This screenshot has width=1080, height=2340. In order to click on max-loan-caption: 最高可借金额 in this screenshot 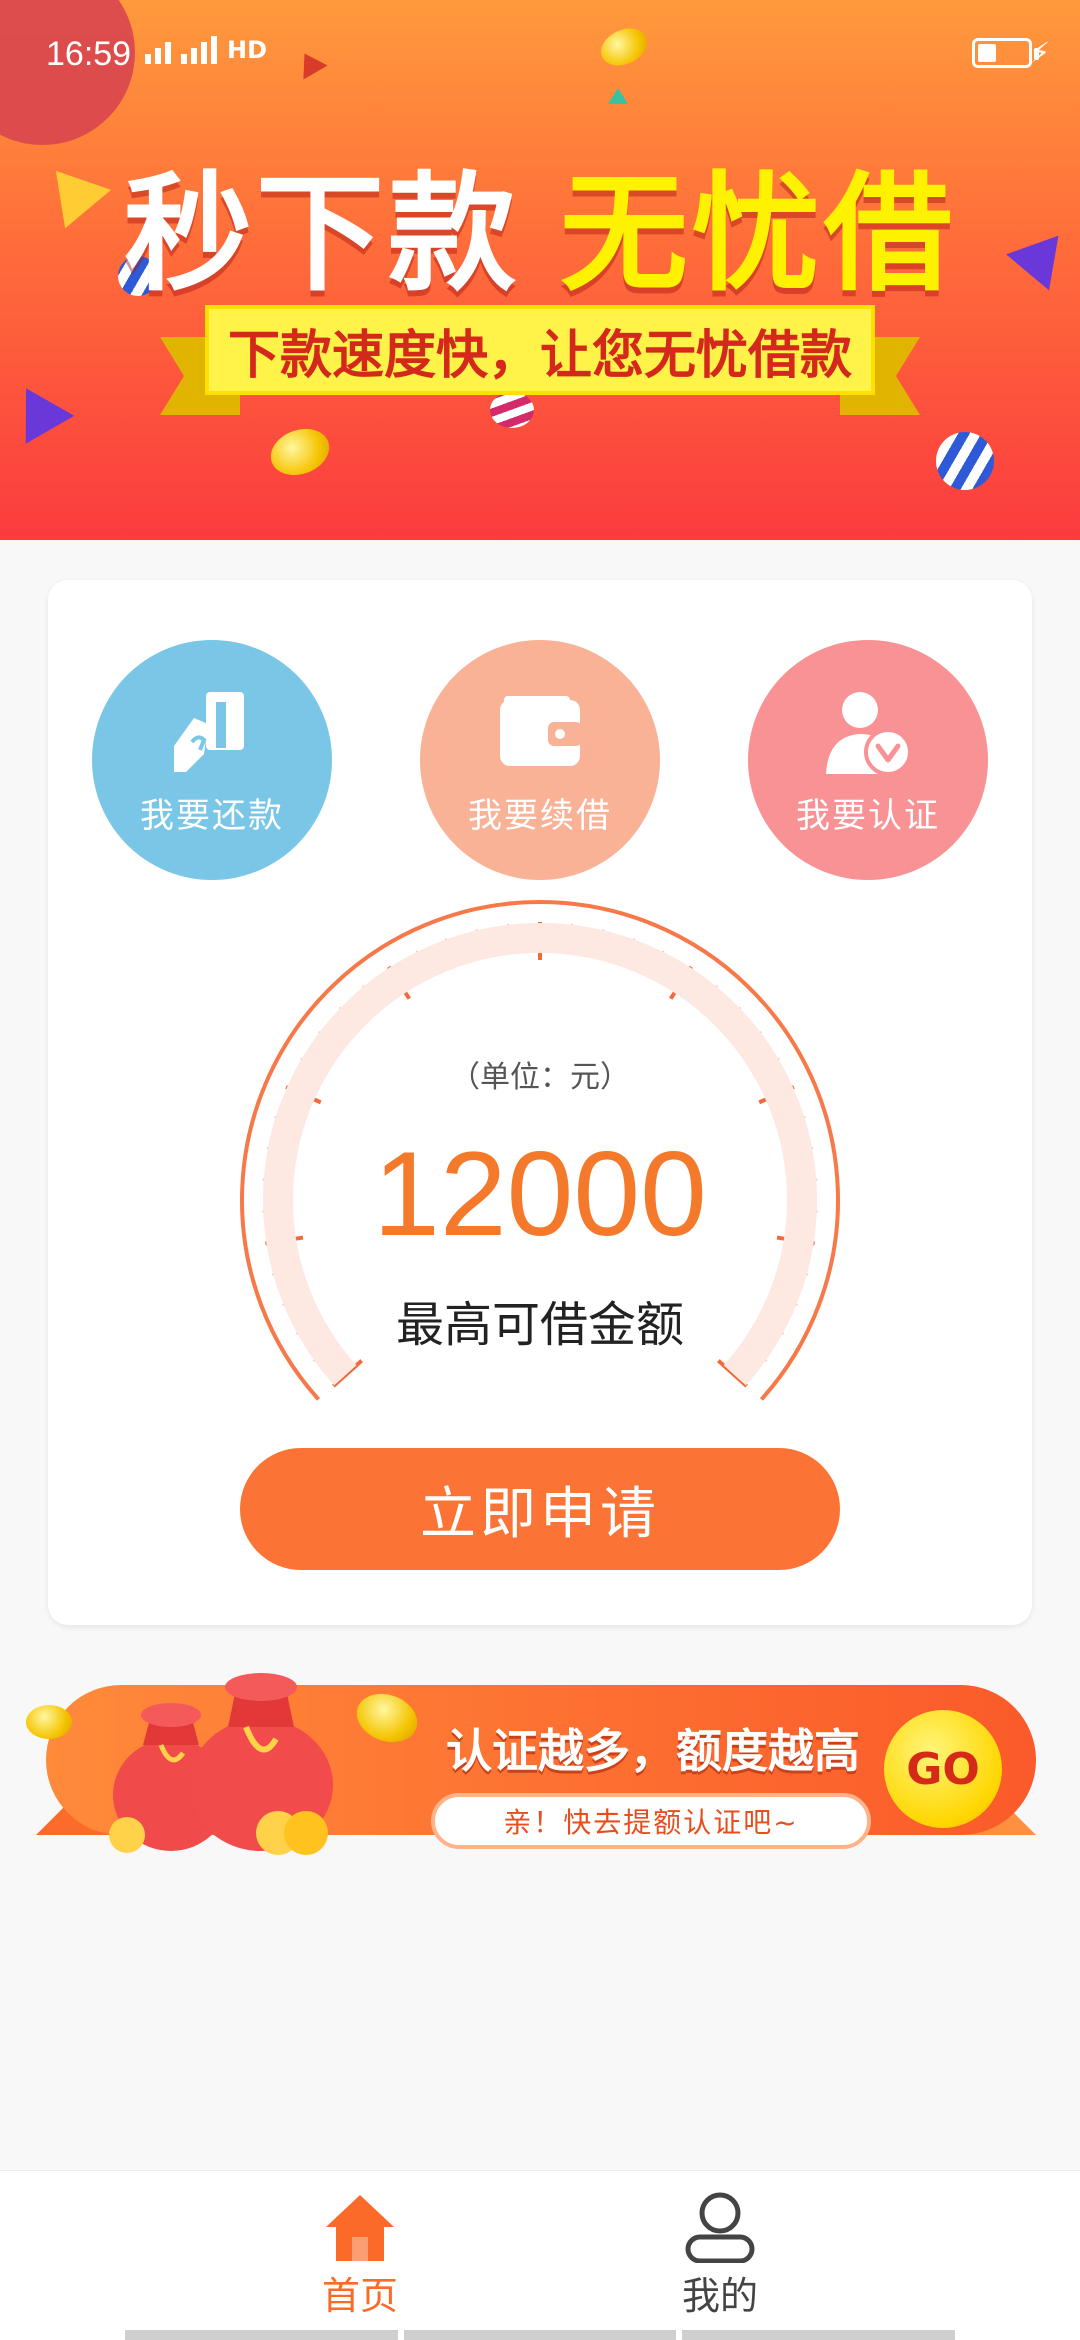, I will do `click(539, 1325)`.